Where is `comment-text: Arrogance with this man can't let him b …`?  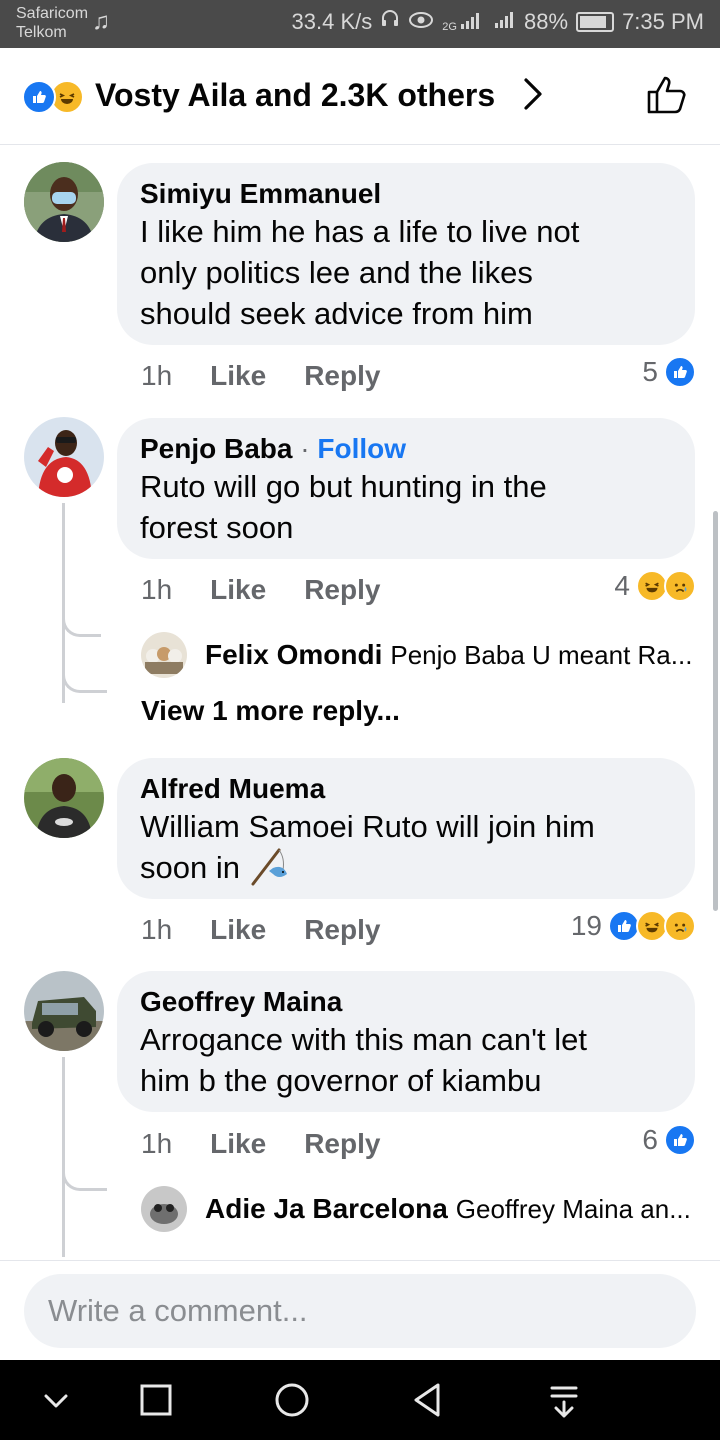
comment-text: Arrogance with this man can't let him b … is located at coordinates (364, 1060).